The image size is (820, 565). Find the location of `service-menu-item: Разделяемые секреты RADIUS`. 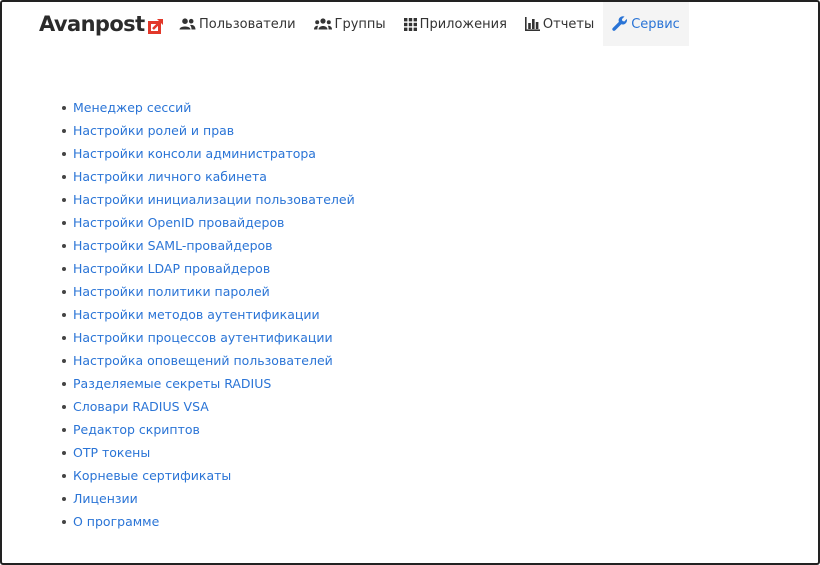

service-menu-item: Разделяемые секреты RADIUS is located at coordinates (202, 383).